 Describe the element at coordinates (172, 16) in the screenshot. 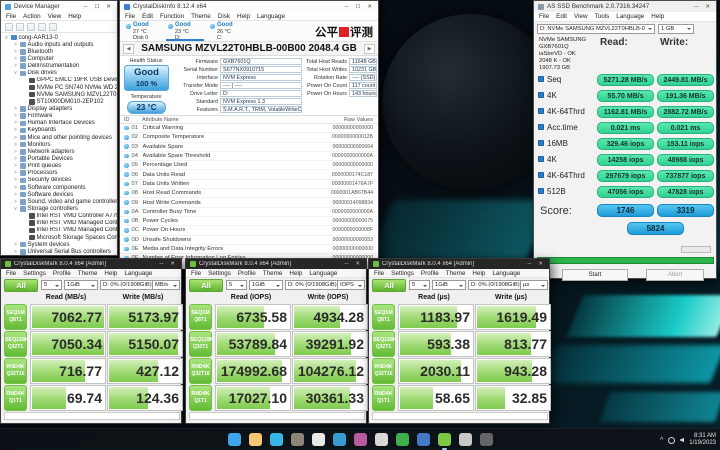

I see `menu-item: Function` at that location.